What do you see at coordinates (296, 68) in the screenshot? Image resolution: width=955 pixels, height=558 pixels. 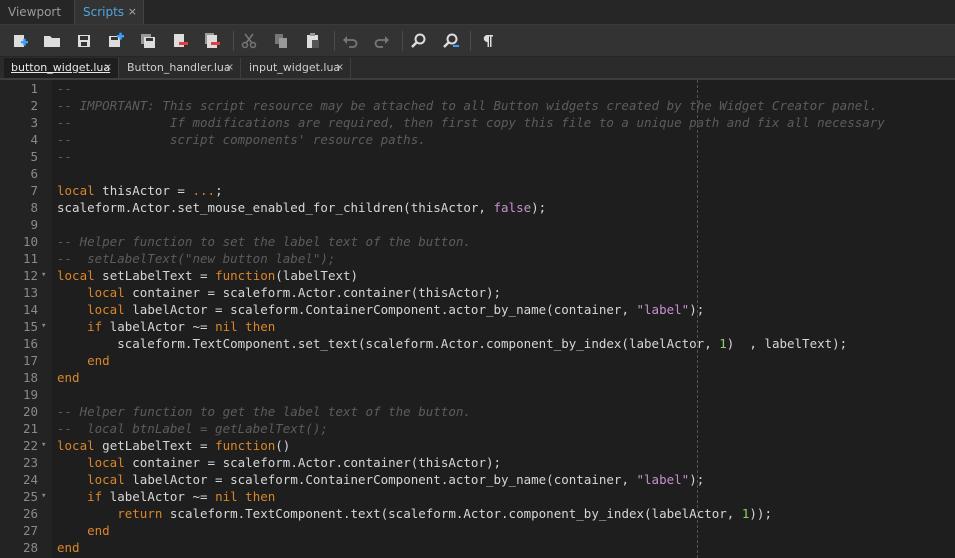 I see `tab-input-widget-lua: input_widget.lua ×` at bounding box center [296, 68].